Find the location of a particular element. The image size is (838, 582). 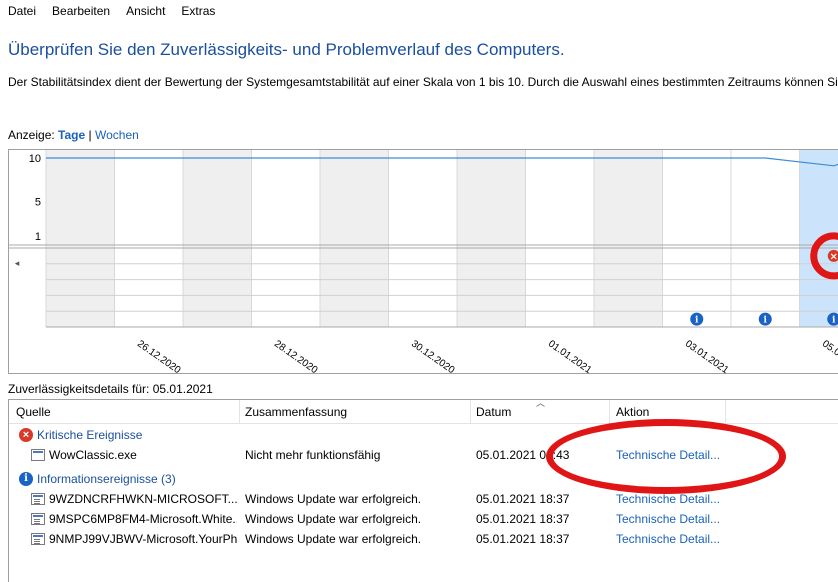

group-label: Kritische Ereignisse is located at coordinates (90, 435).